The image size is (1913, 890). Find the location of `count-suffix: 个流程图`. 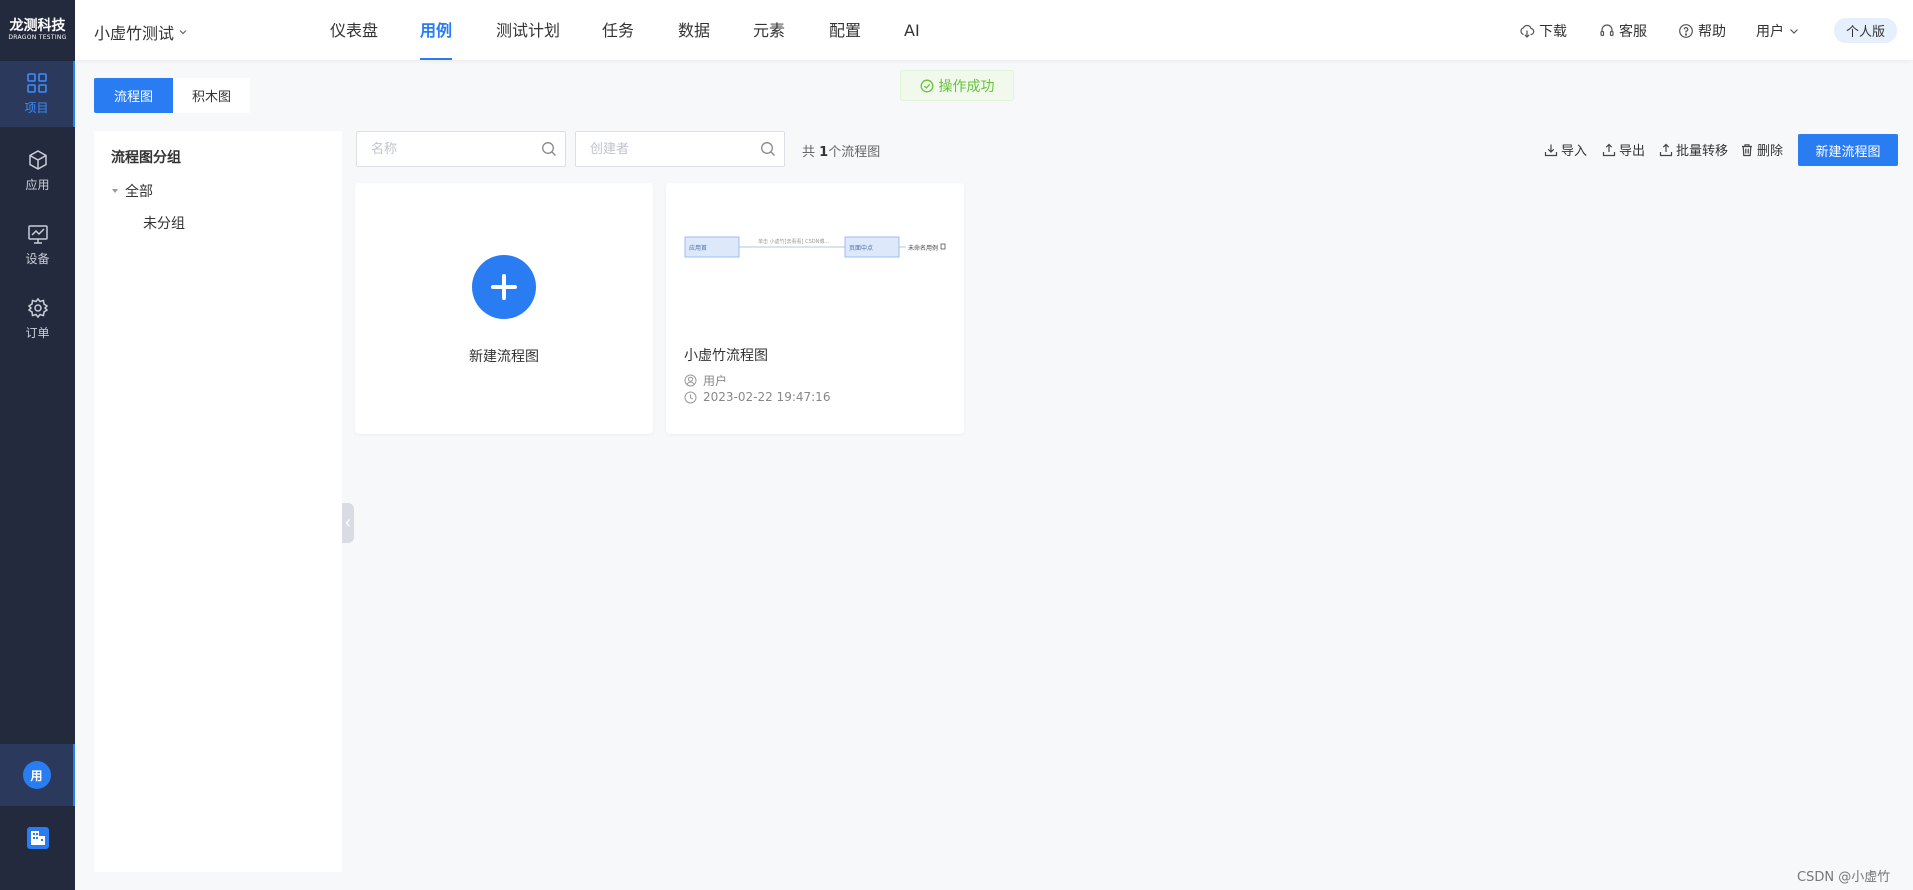

count-suffix: 个流程图 is located at coordinates (854, 152).